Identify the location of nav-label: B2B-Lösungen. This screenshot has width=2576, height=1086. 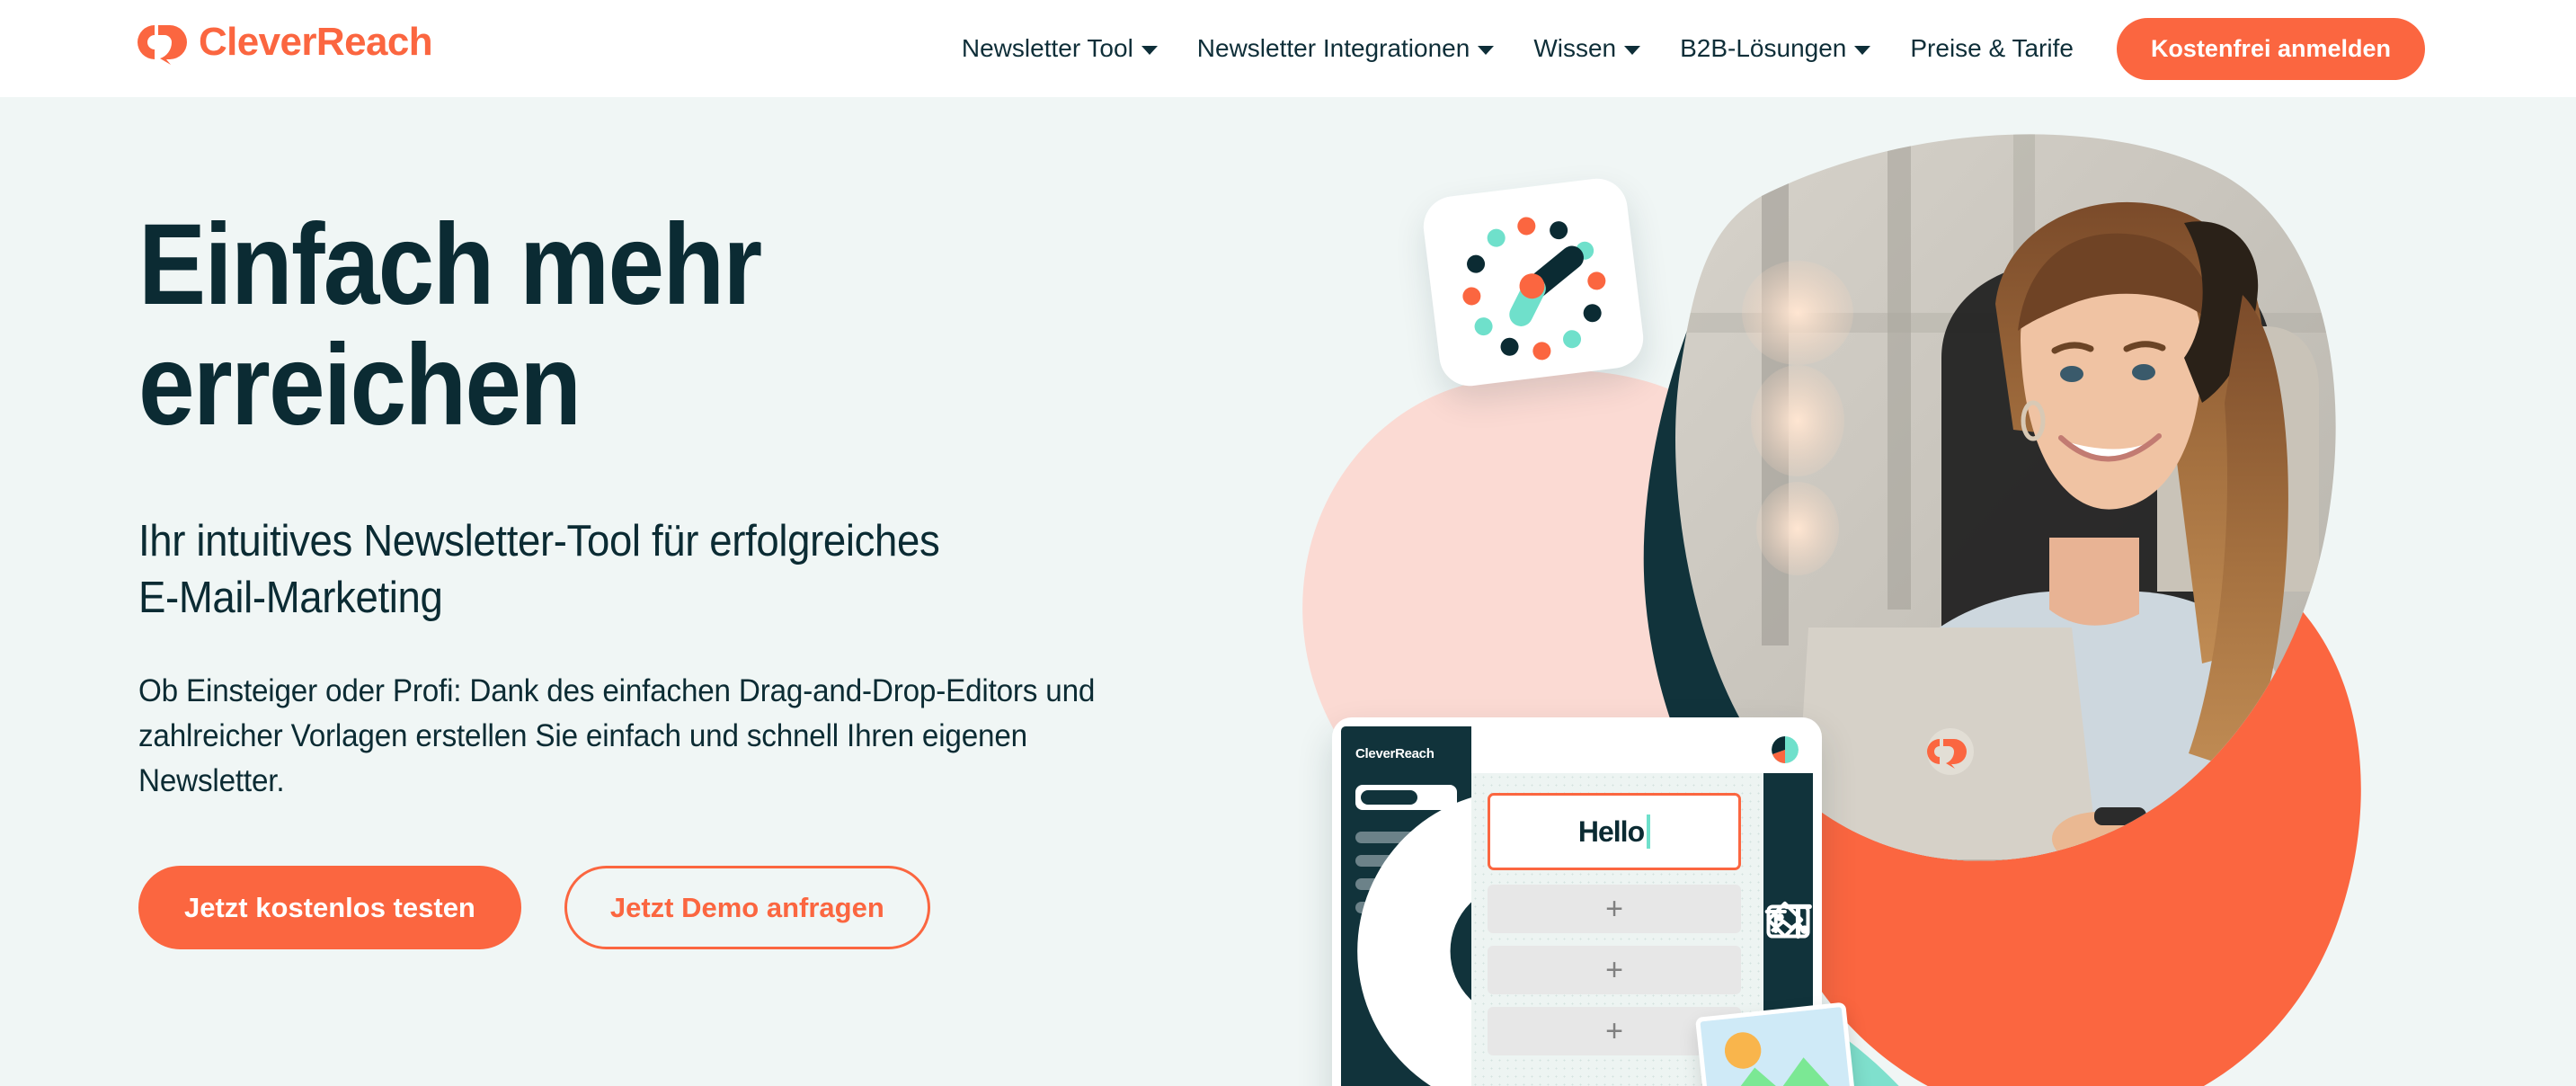
(1763, 48).